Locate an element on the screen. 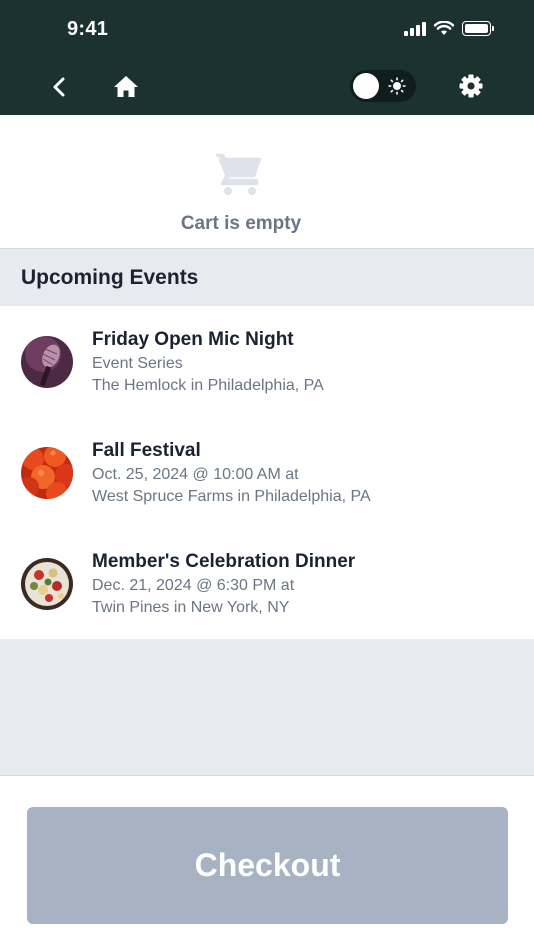 The height and width of the screenshot is (950, 534). event-location: The Hemlock in Philadelphia, PA is located at coordinates (208, 385).